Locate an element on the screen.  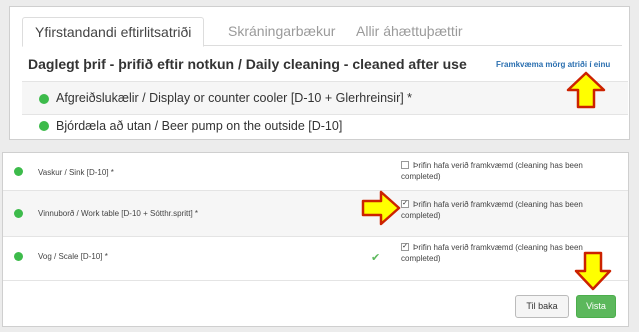
arrow-down-icon is located at coordinates (593, 271).